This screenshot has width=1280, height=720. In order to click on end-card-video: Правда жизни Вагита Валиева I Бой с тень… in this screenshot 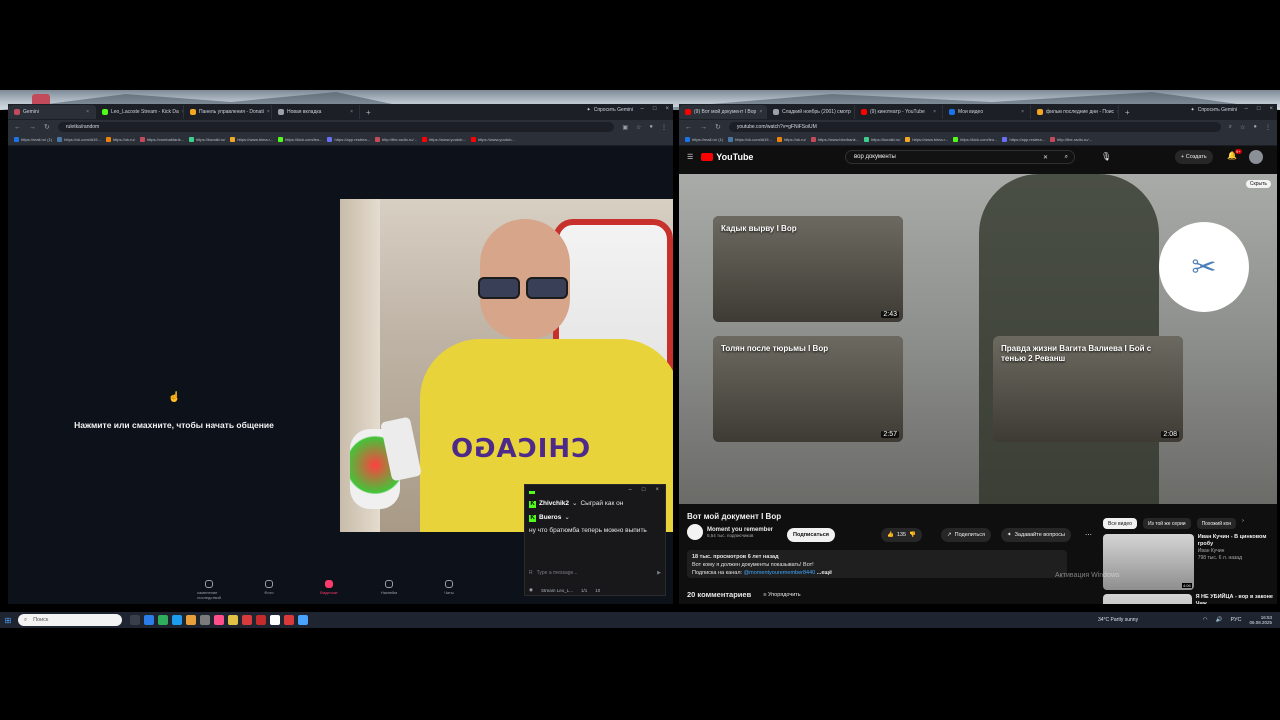, I will do `click(1088, 389)`.